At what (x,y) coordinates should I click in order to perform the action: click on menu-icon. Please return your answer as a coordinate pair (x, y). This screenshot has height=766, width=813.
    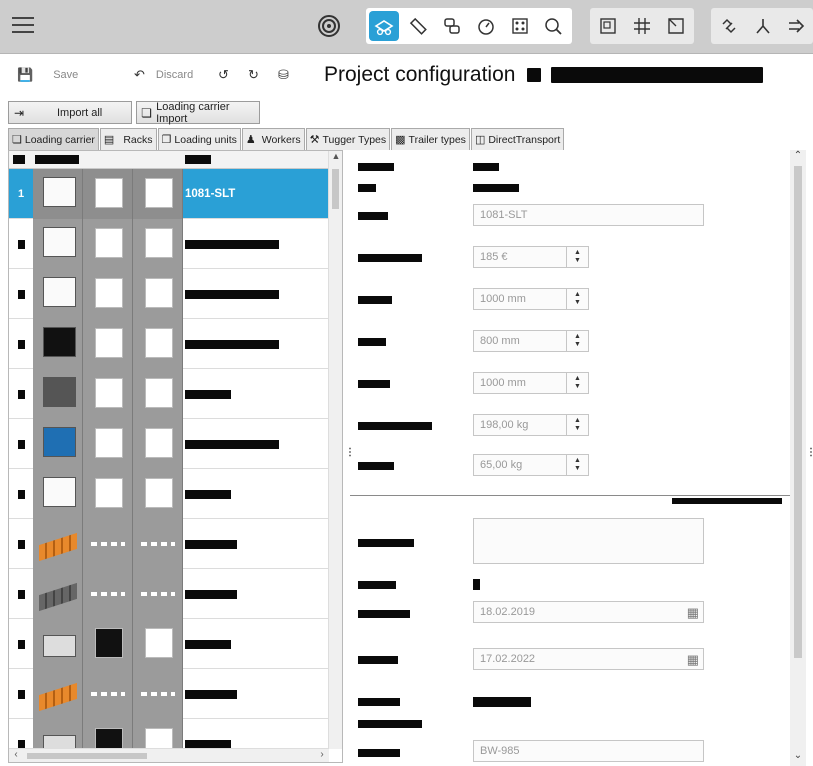
    Looking at the image, I should click on (23, 26).